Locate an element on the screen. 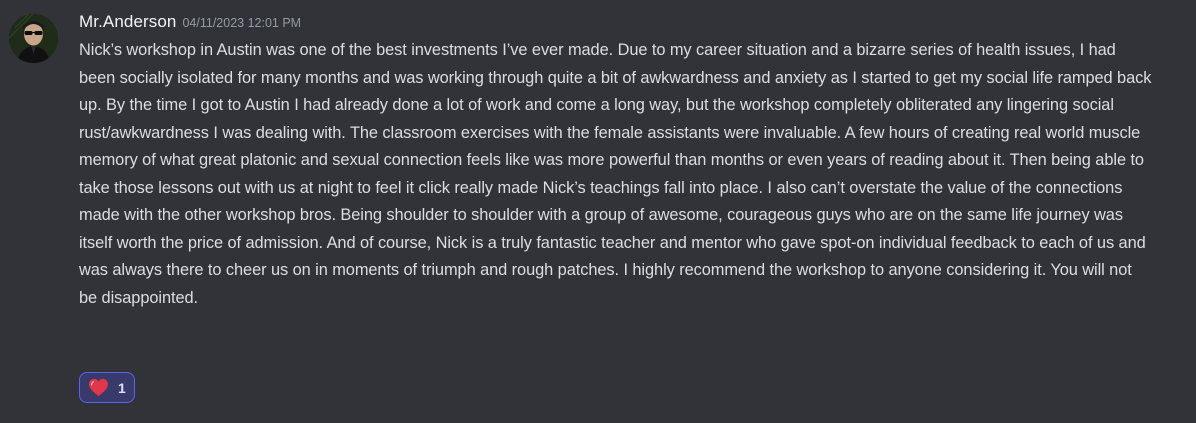  user-avatar-icon is located at coordinates (33, 38).